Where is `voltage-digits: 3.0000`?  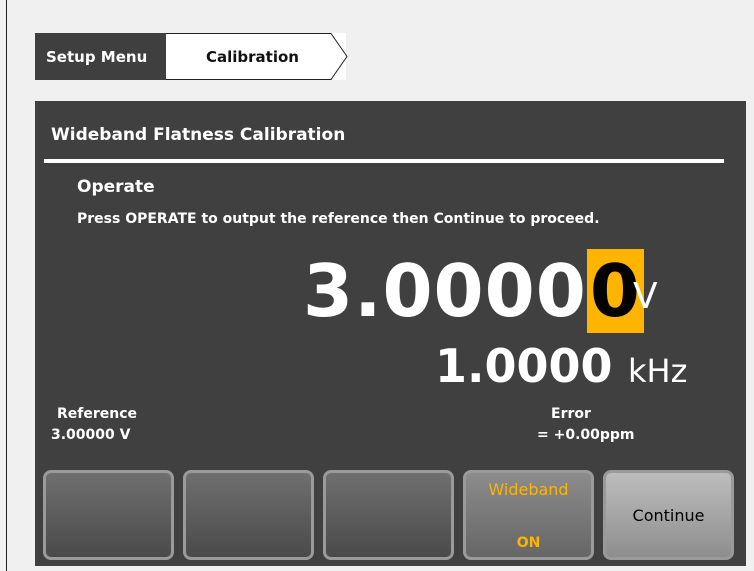
voltage-digits: 3.0000 is located at coordinates (445, 291).